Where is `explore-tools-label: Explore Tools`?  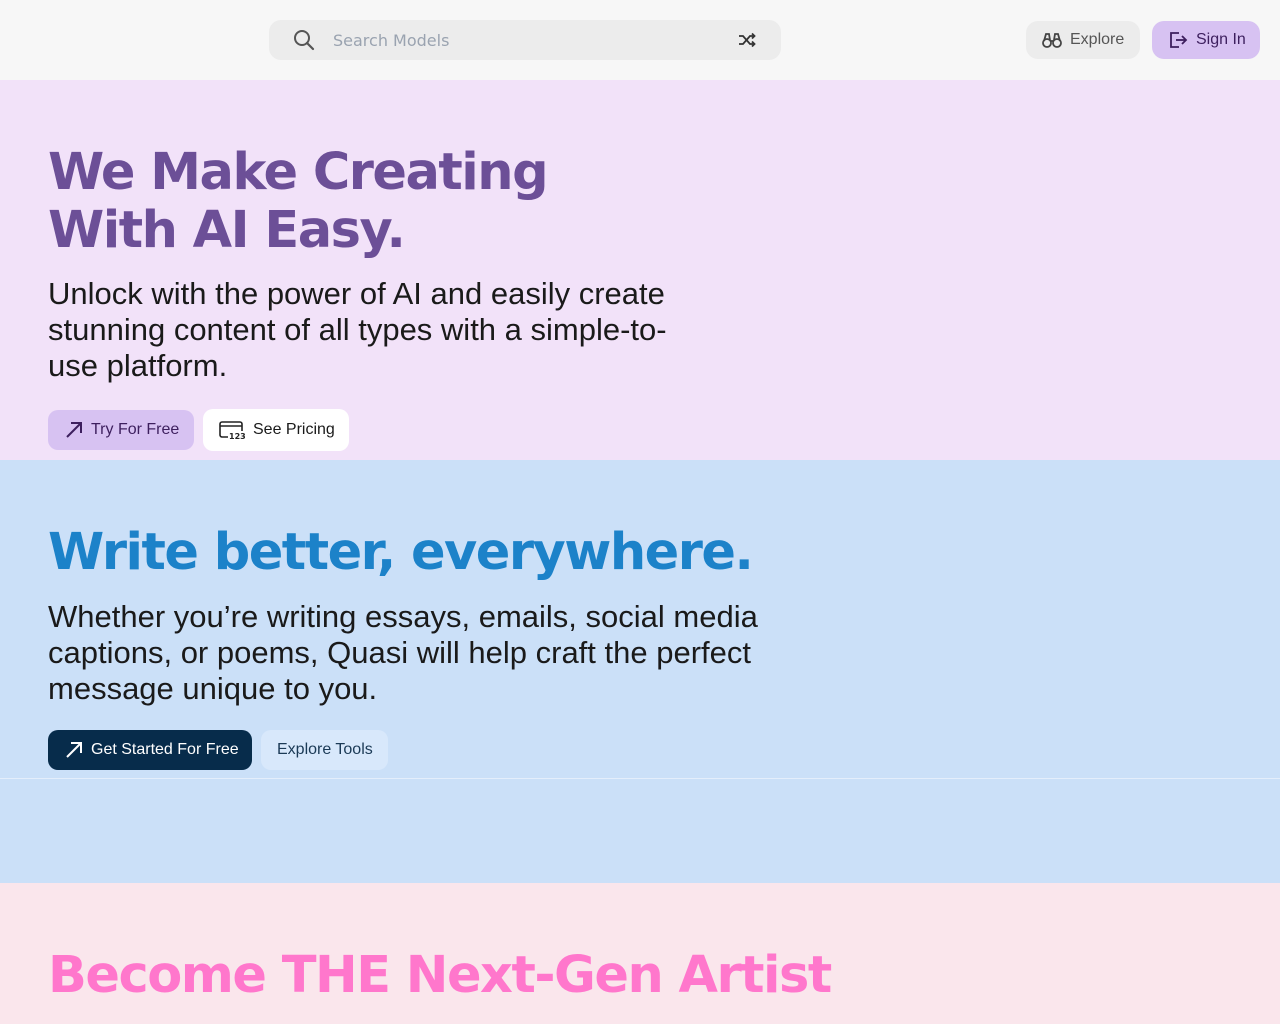 explore-tools-label: Explore Tools is located at coordinates (325, 749).